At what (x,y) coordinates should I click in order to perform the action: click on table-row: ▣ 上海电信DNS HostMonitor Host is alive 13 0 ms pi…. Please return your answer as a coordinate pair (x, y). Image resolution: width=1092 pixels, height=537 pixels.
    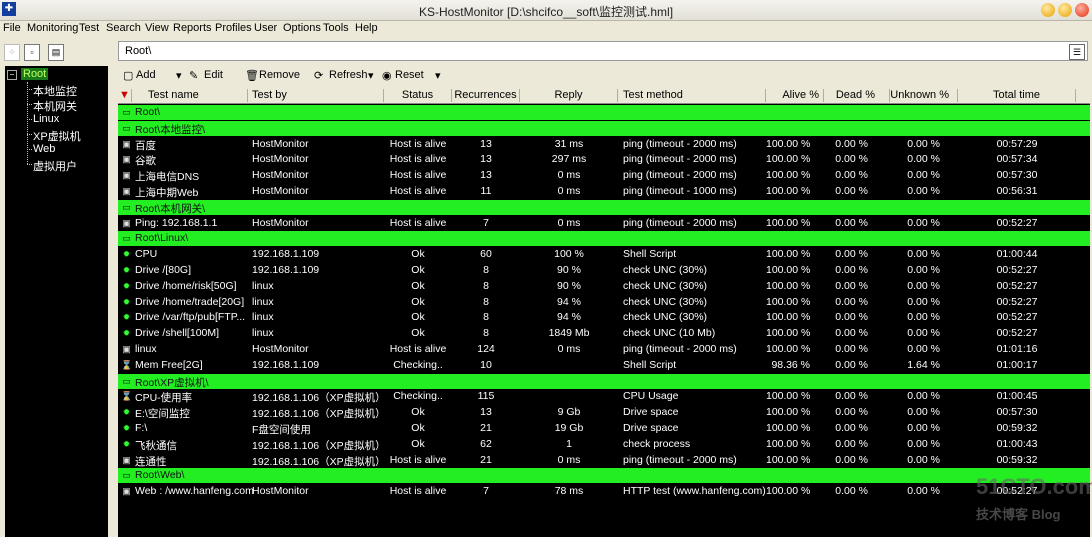
    Looking at the image, I should click on (604, 175).